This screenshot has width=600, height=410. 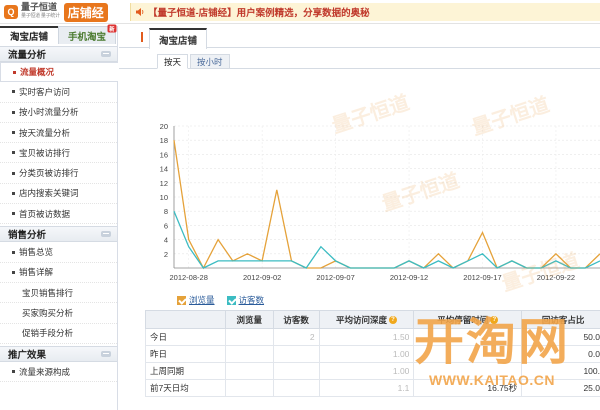 I want to click on x-tick-label: 2012-09-17, so click(x=482, y=277).